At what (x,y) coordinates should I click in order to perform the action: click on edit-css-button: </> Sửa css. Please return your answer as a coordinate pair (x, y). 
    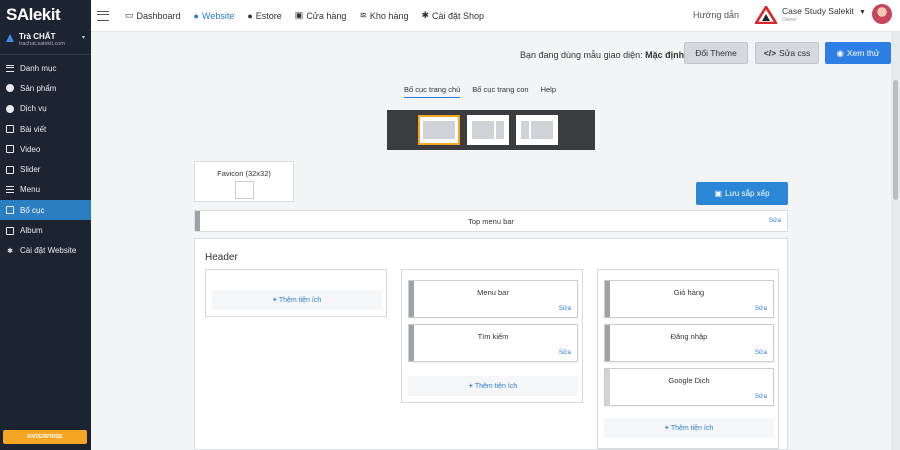
    Looking at the image, I should click on (787, 53).